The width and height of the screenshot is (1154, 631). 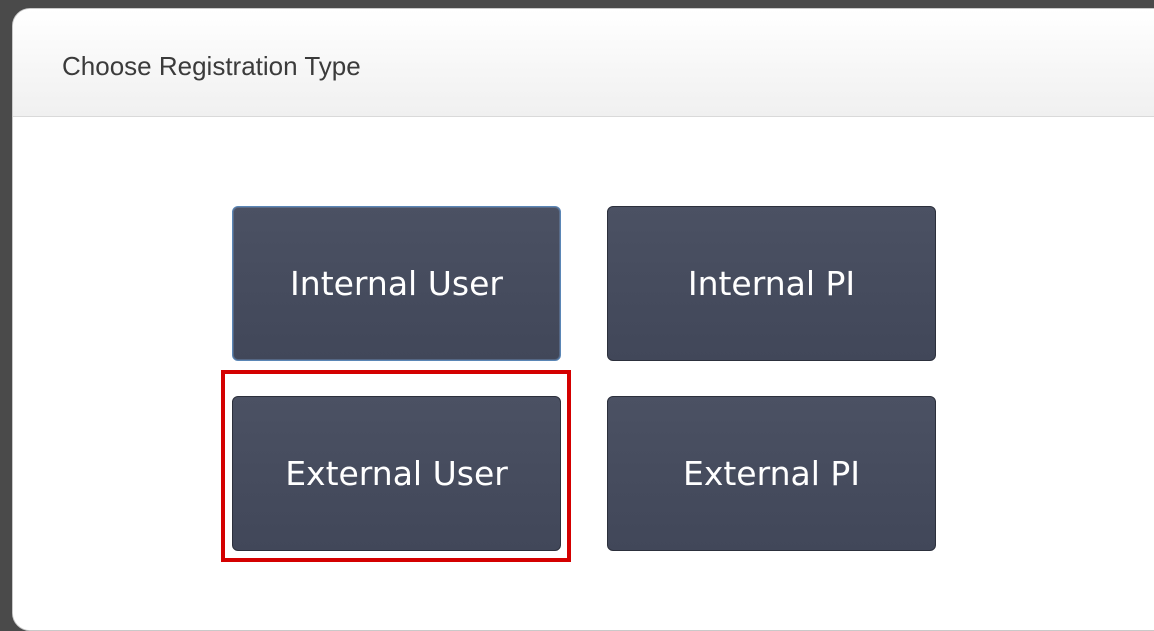 I want to click on external-user-button: External User, so click(x=396, y=473).